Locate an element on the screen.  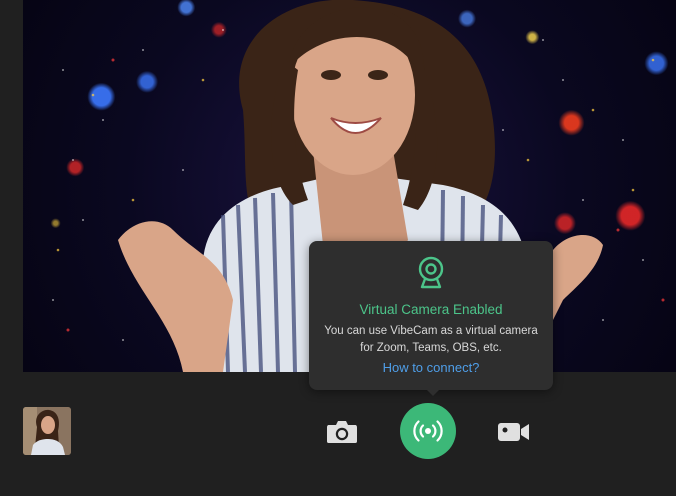
thumbnail-image is located at coordinates (47, 431).